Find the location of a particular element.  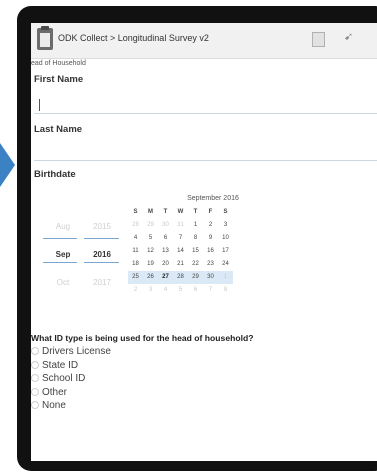

calendar-day: 25 is located at coordinates (135, 277).